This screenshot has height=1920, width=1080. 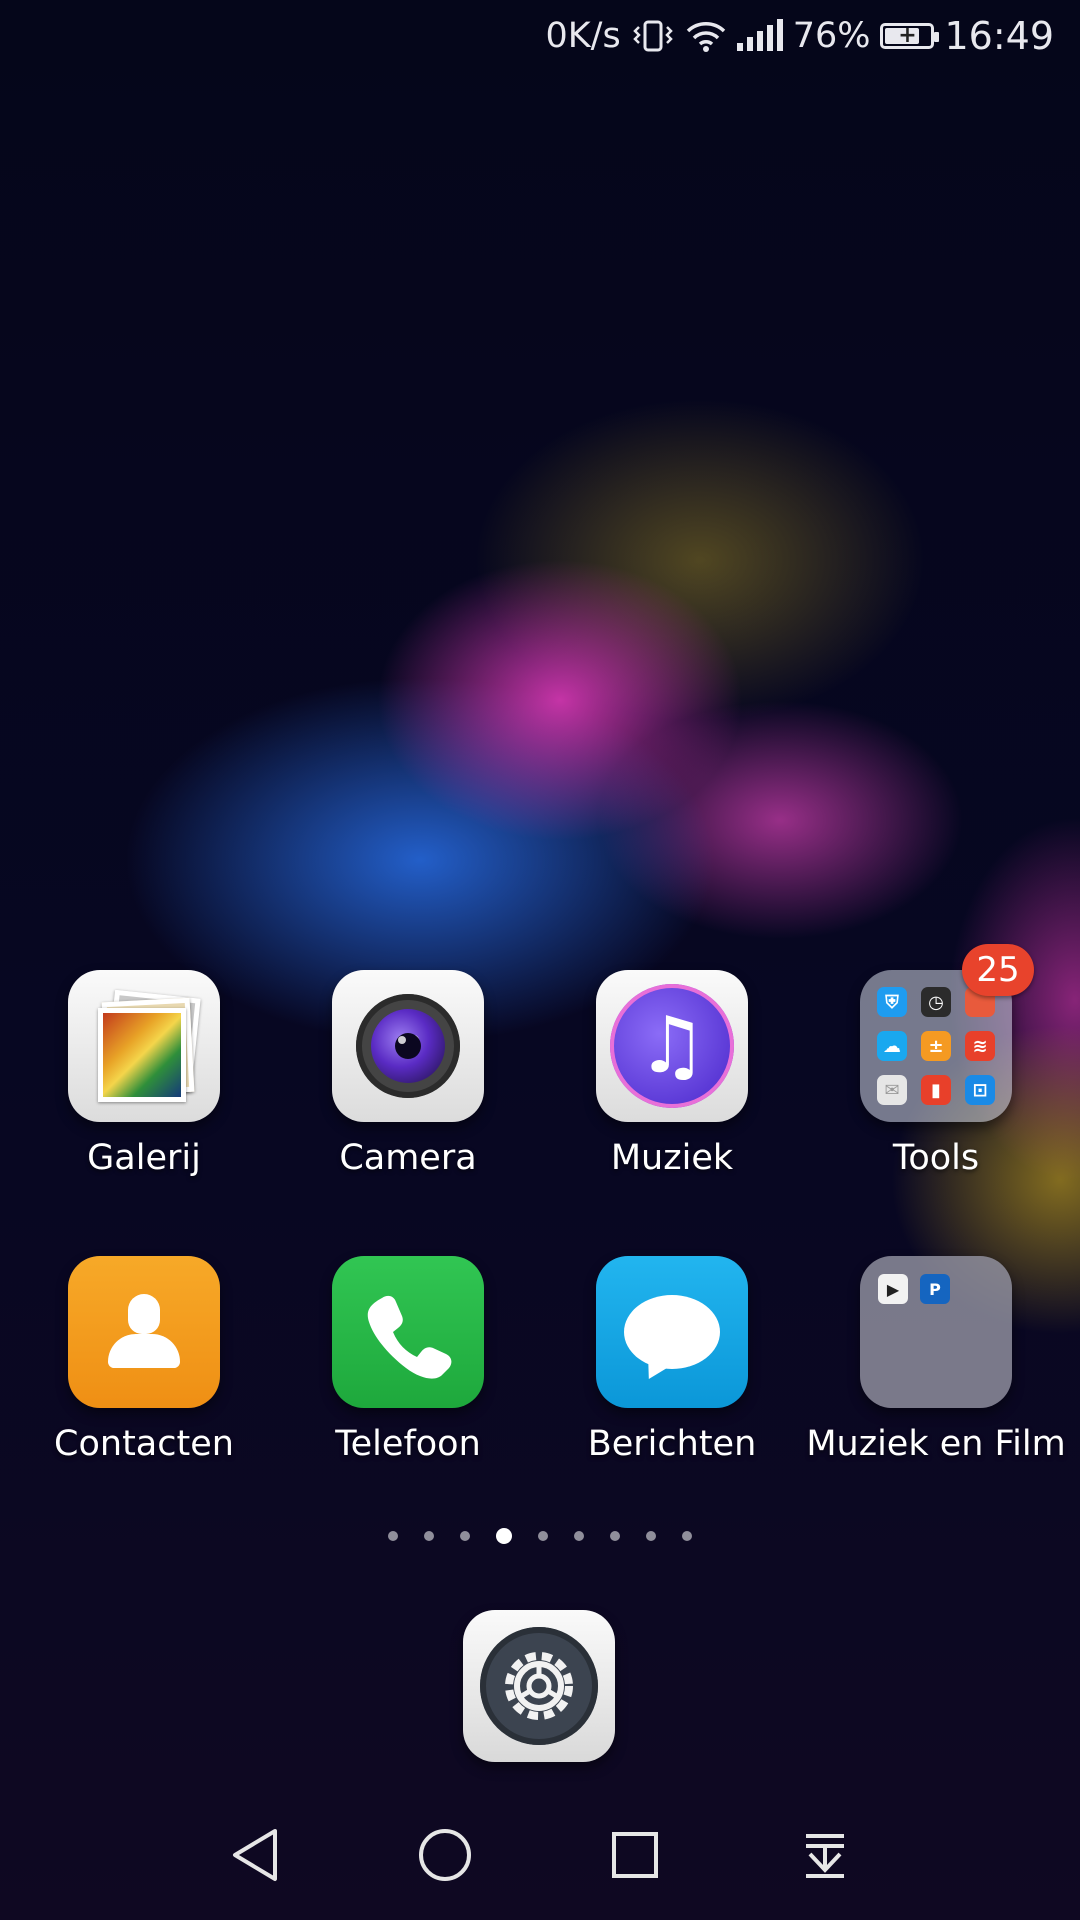 I want to click on app-label: Tools, so click(x=936, y=1158).